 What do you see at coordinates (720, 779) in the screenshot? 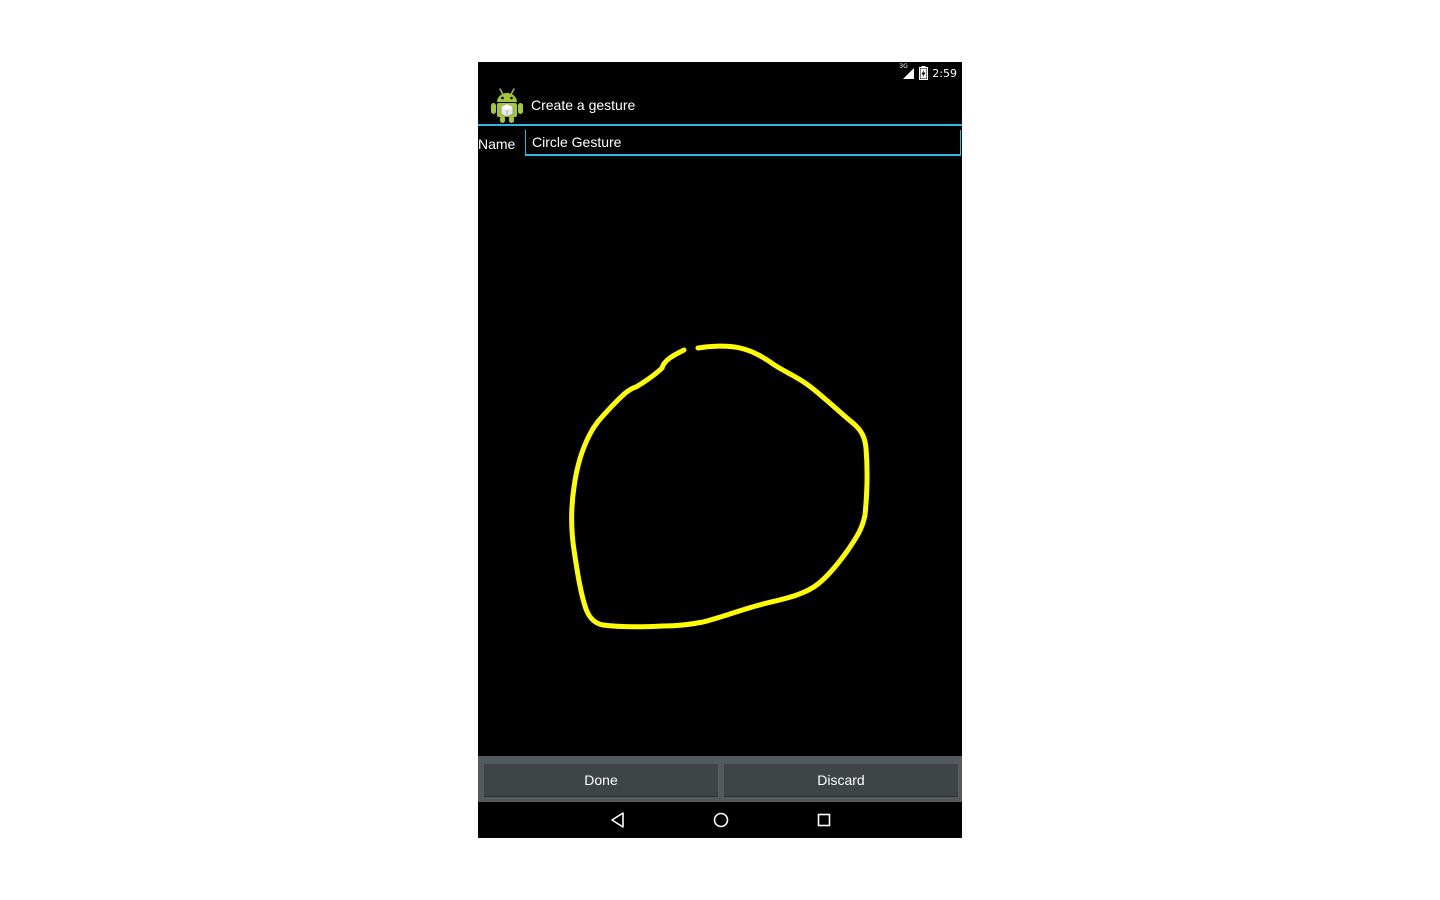
I see `button-bar: Done Discard` at bounding box center [720, 779].